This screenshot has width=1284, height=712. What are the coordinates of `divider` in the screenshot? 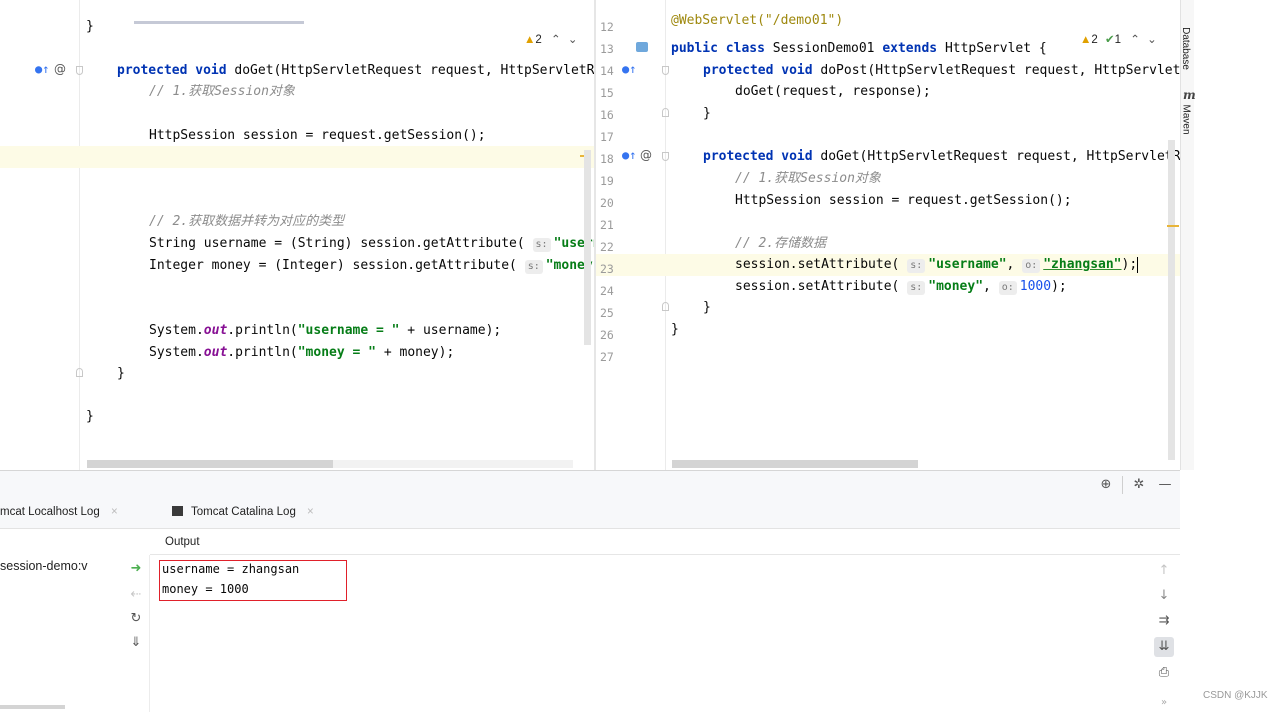 It's located at (1122, 485).